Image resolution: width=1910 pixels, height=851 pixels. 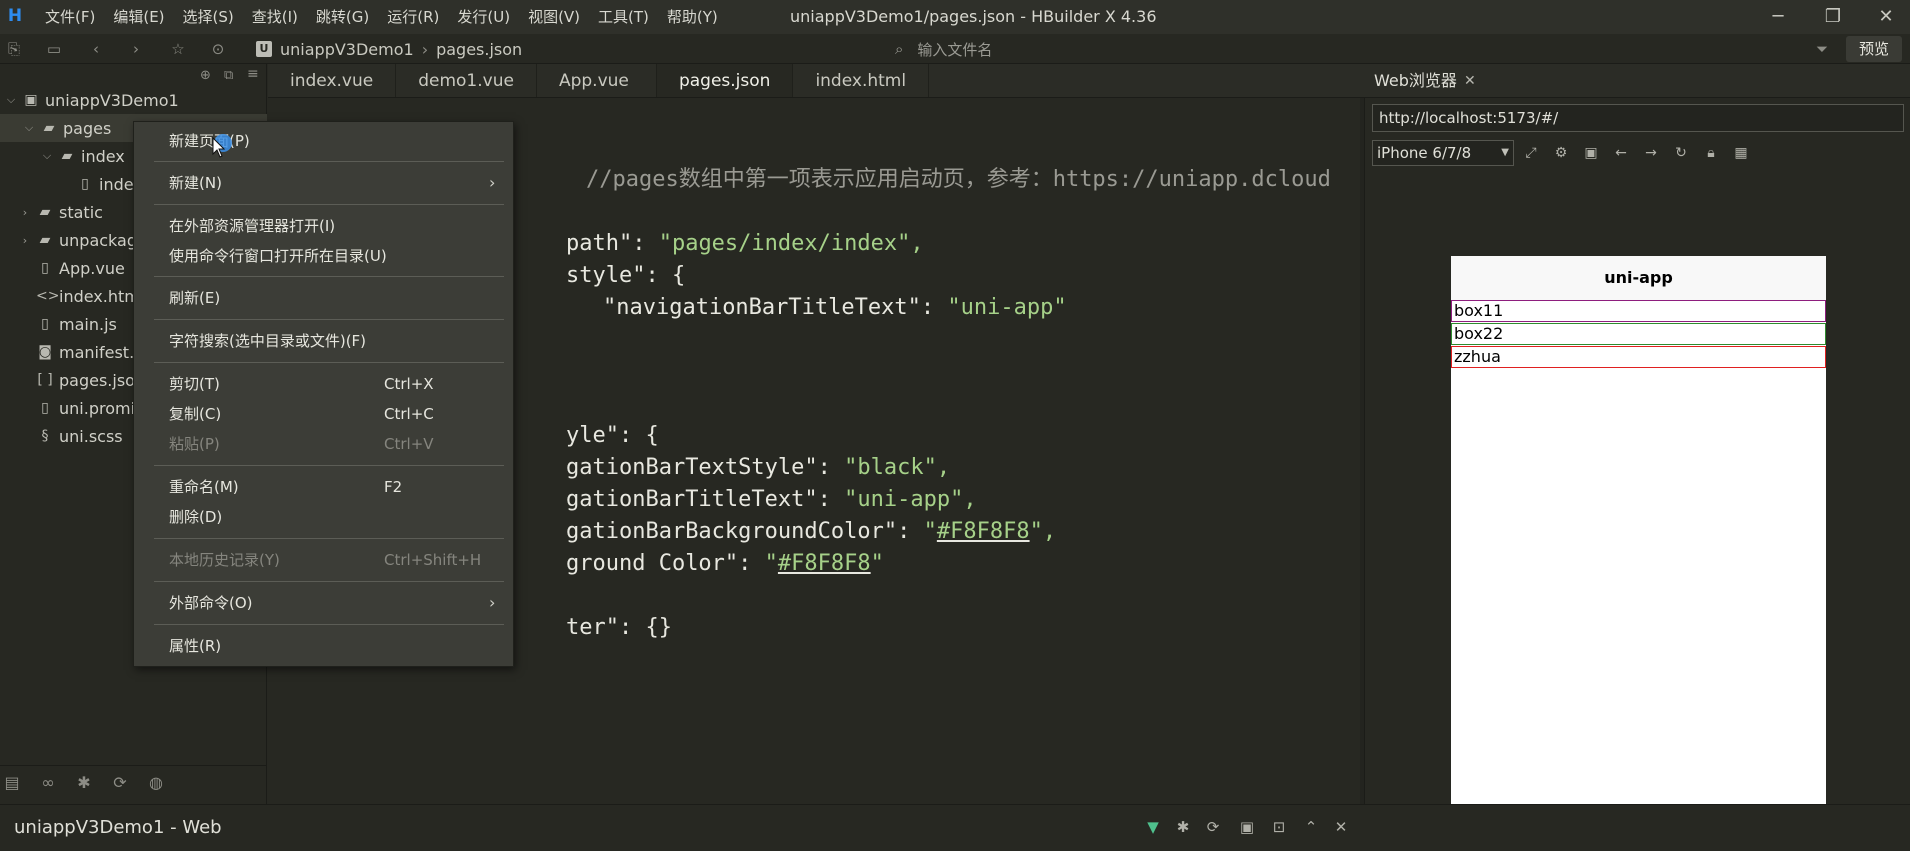 I want to click on menu-edit: 编辑(E), so click(x=138, y=17).